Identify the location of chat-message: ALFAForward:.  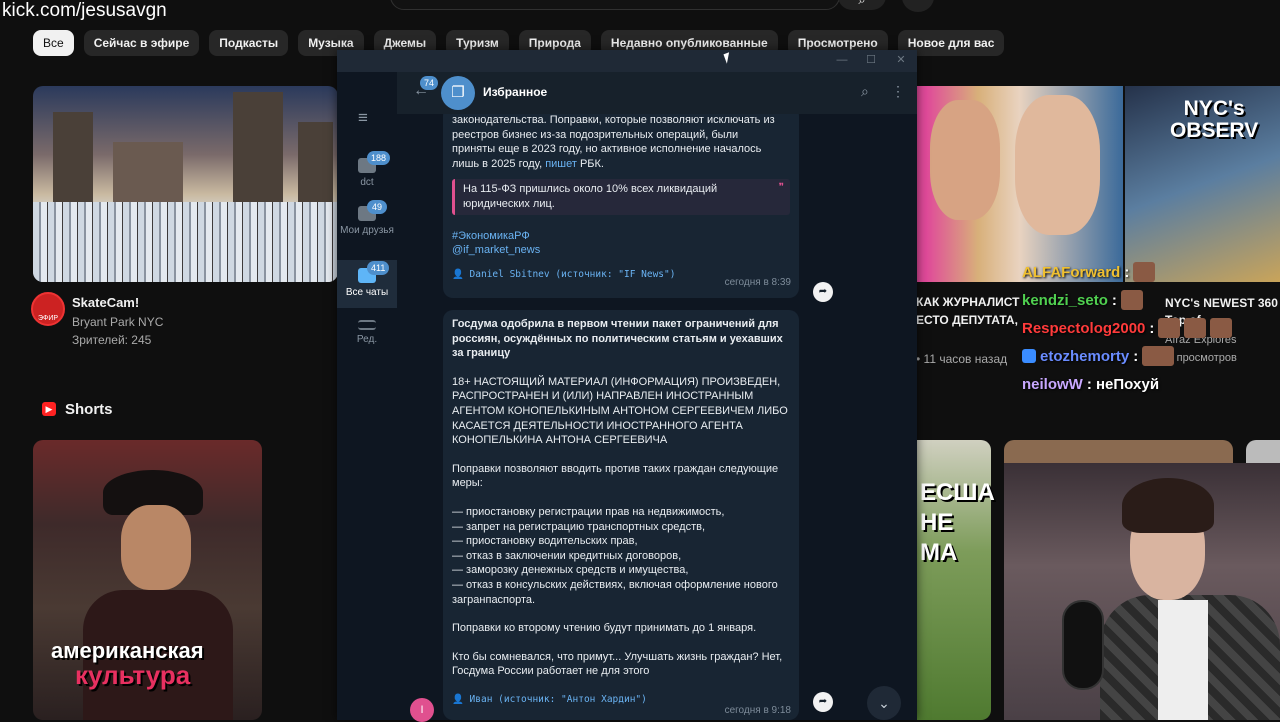
(1151, 272).